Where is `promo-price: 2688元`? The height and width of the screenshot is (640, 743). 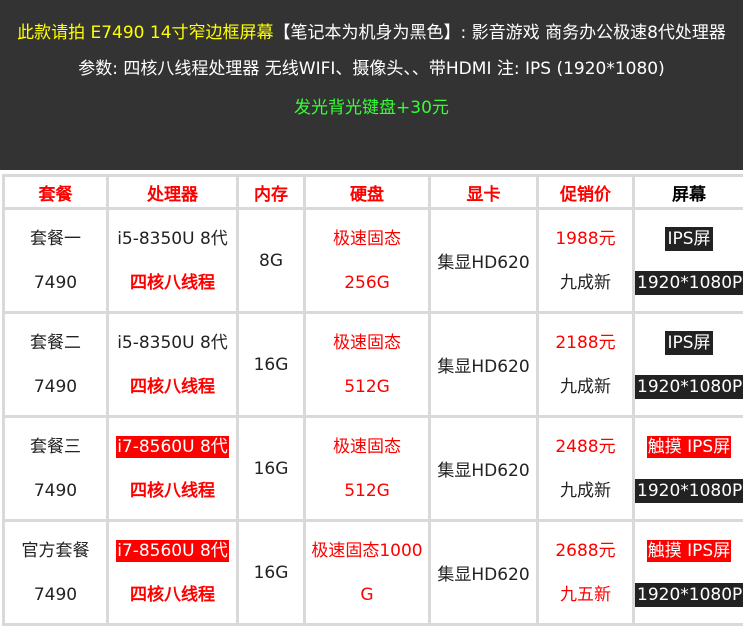
promo-price: 2688元 is located at coordinates (585, 550).